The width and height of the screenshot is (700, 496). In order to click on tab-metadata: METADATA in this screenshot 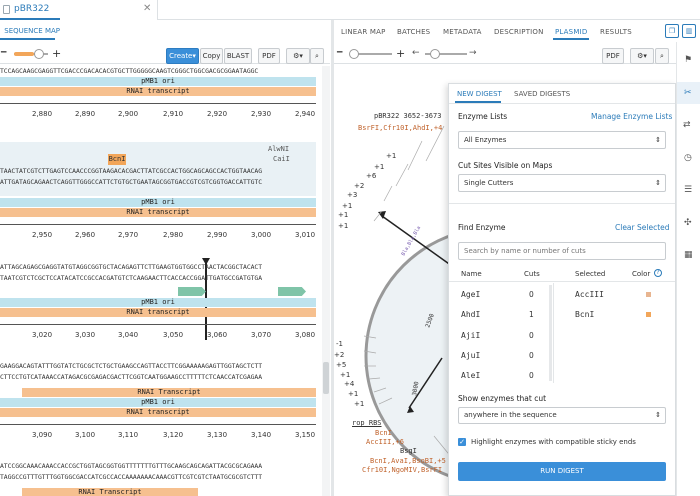, I will do `click(462, 32)`.